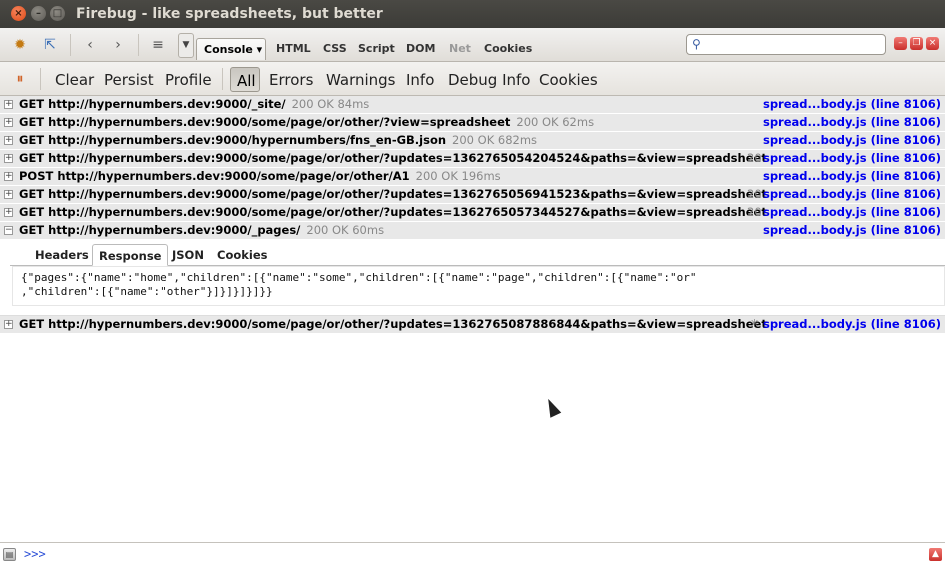  I want to click on request-method: POST, so click(36, 176).